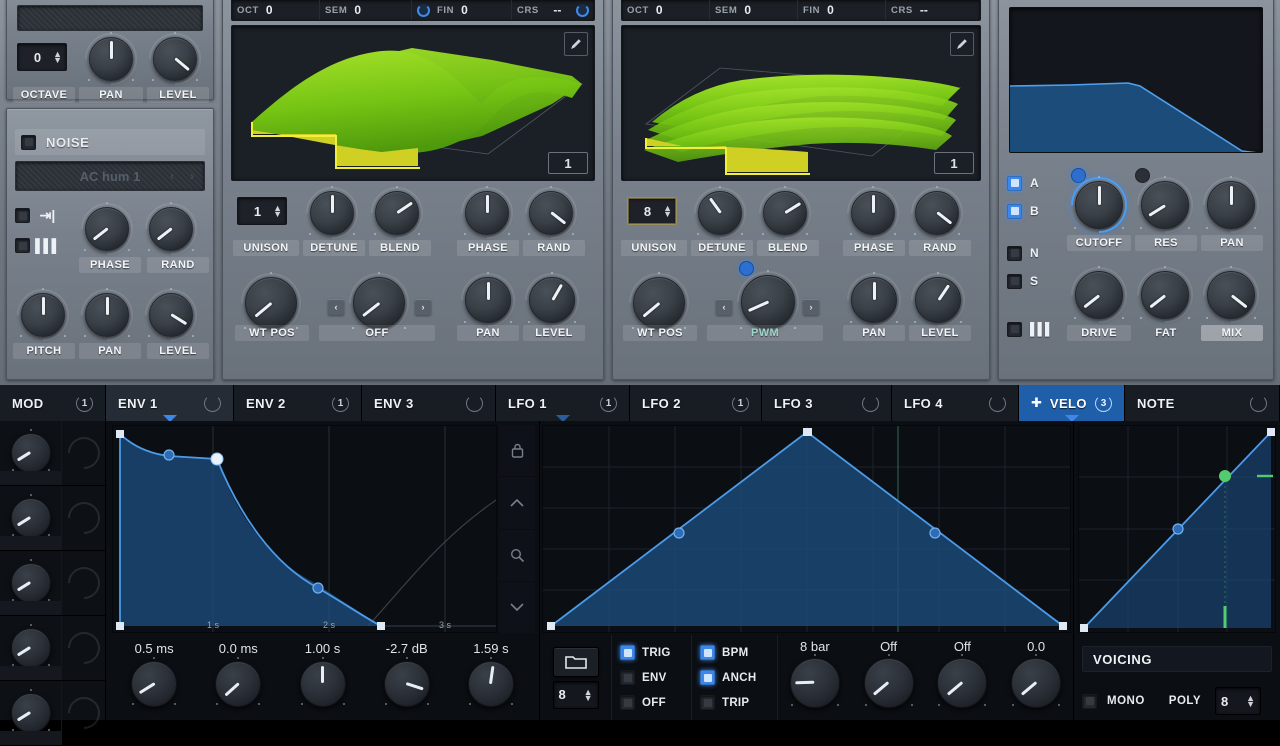  I want to click on magnifier-icon, so click(517, 556).